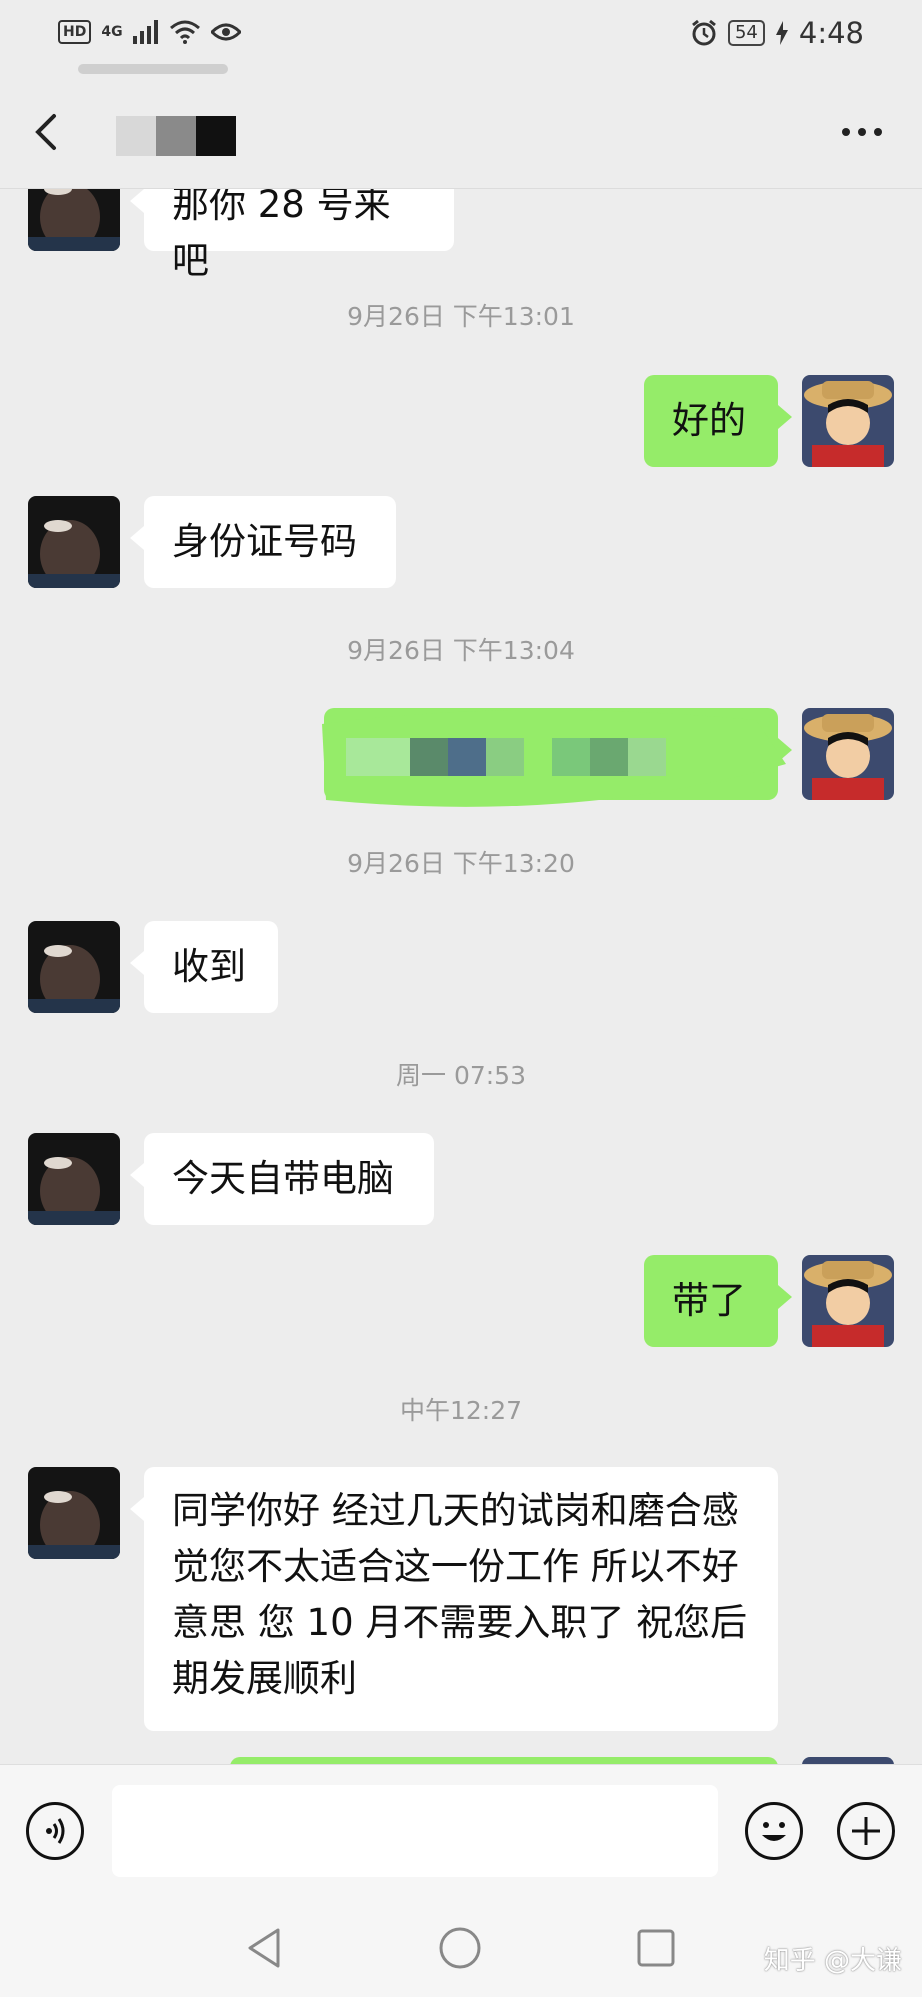 The image size is (922, 1997). What do you see at coordinates (461, 133) in the screenshot?
I see `chat-header` at bounding box center [461, 133].